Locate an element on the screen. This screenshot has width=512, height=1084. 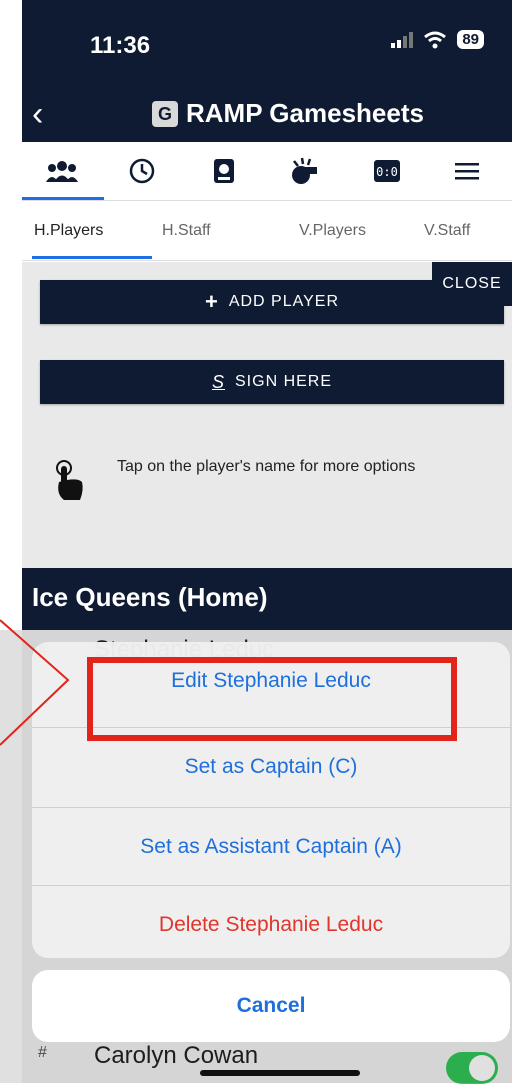
plus-icon: + is located at coordinates (211, 301).